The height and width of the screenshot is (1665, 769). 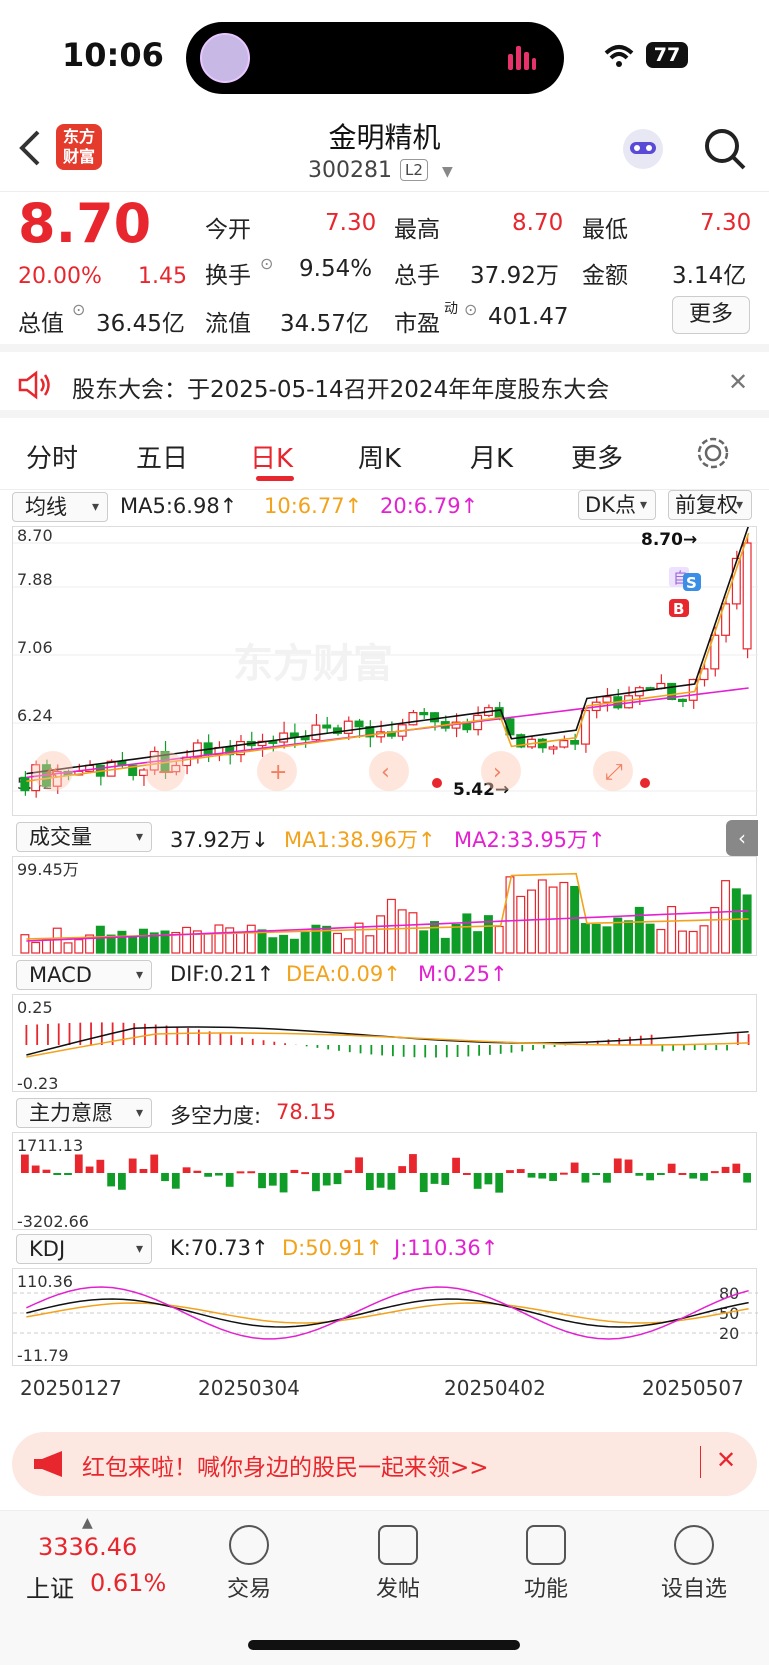 I want to click on pe-label: 市盈, so click(x=417, y=324).